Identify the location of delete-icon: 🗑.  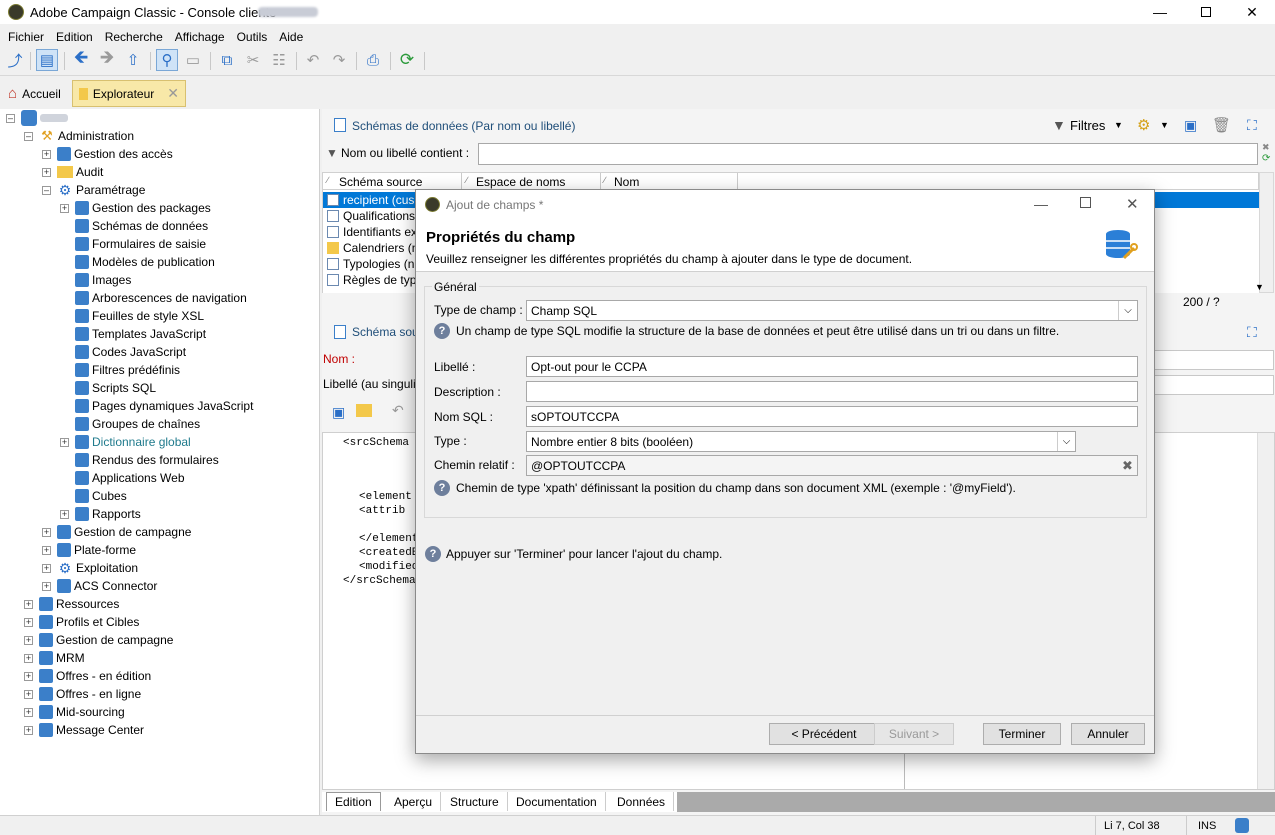
(1221, 125).